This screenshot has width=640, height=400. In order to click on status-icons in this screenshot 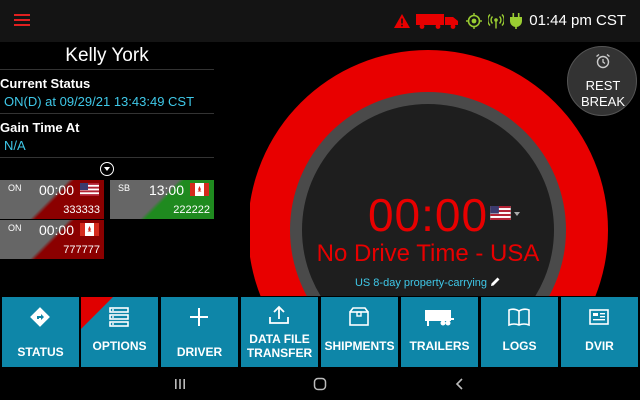, I will do `click(458, 21)`.